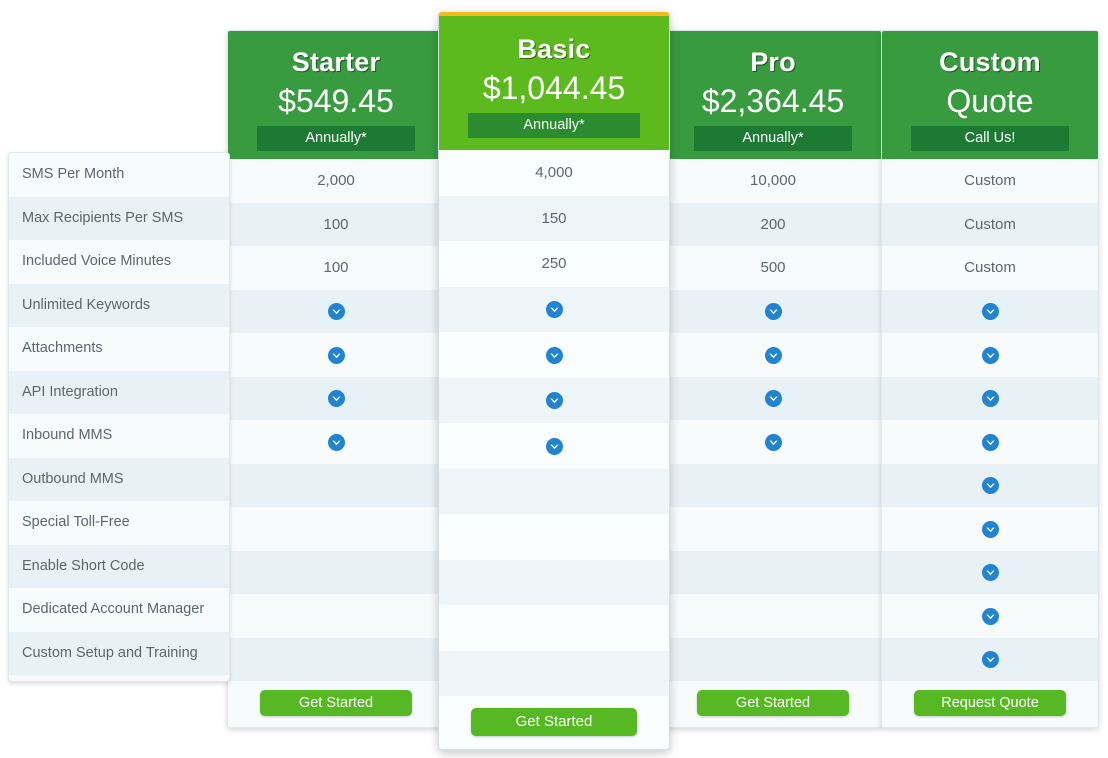 This screenshot has width=1108, height=758. Describe the element at coordinates (119, 523) in the screenshot. I see `feature-label: Special Toll-Free` at that location.